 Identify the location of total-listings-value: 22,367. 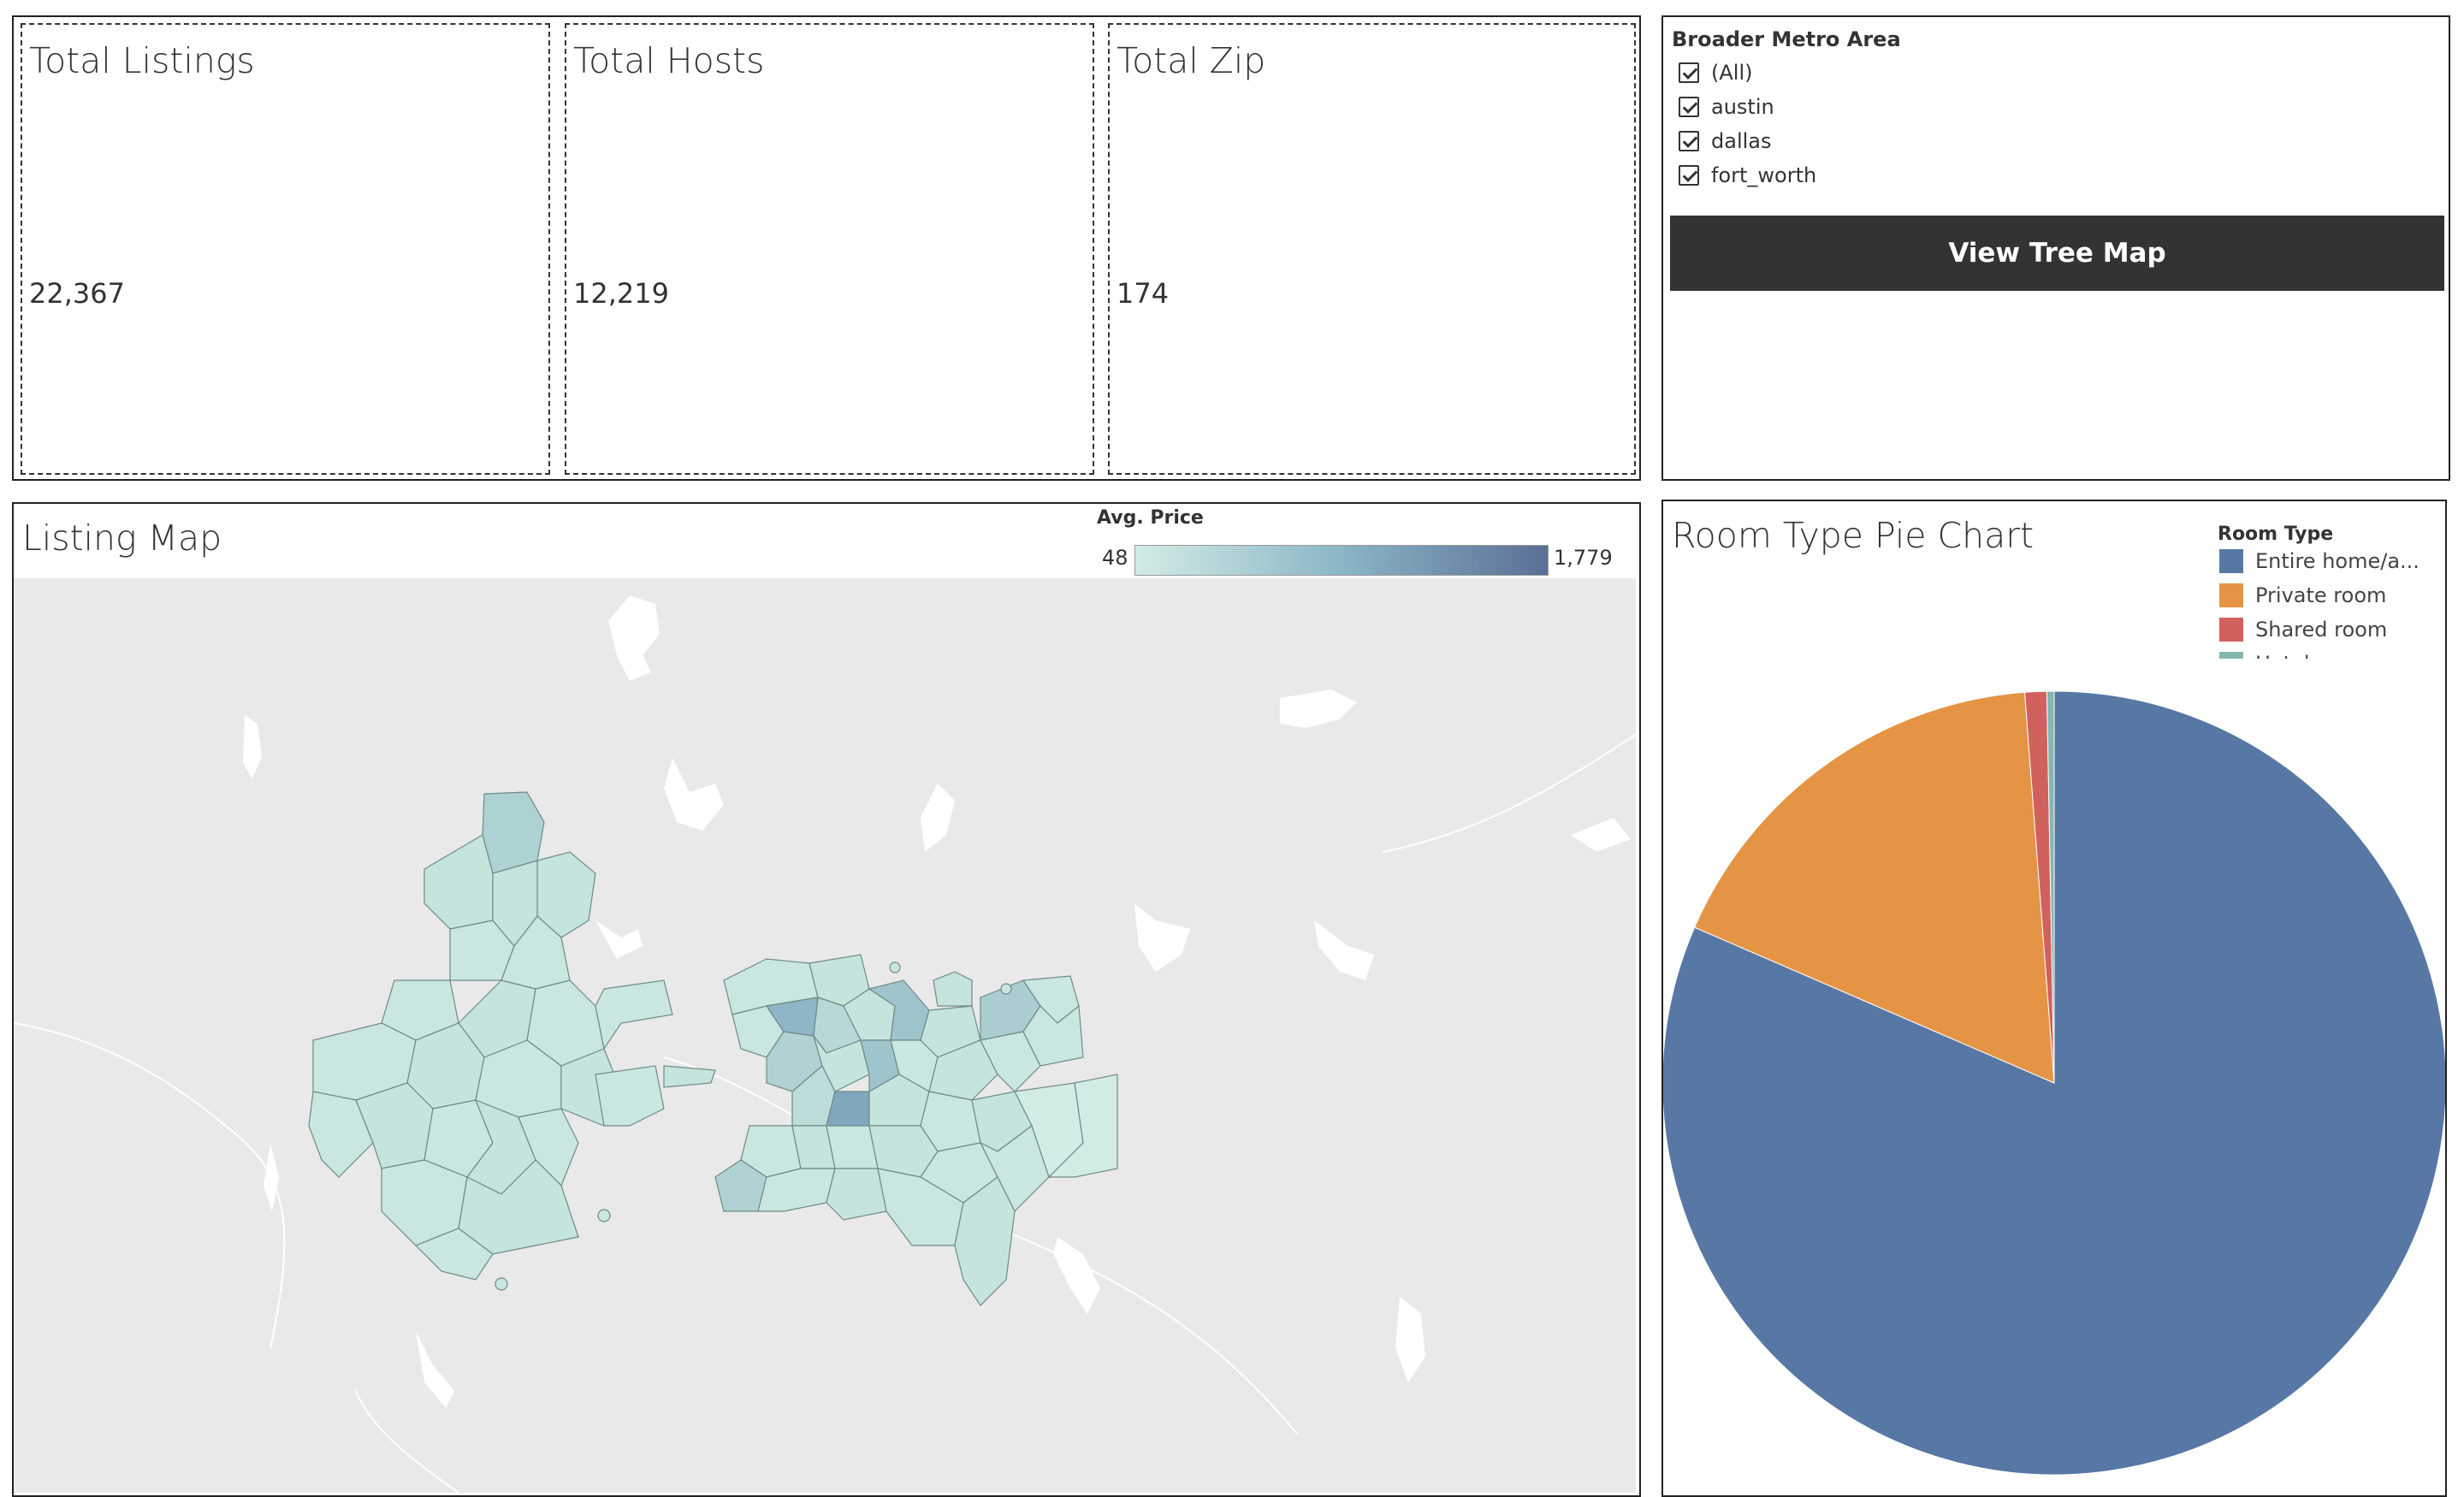
(77, 293).